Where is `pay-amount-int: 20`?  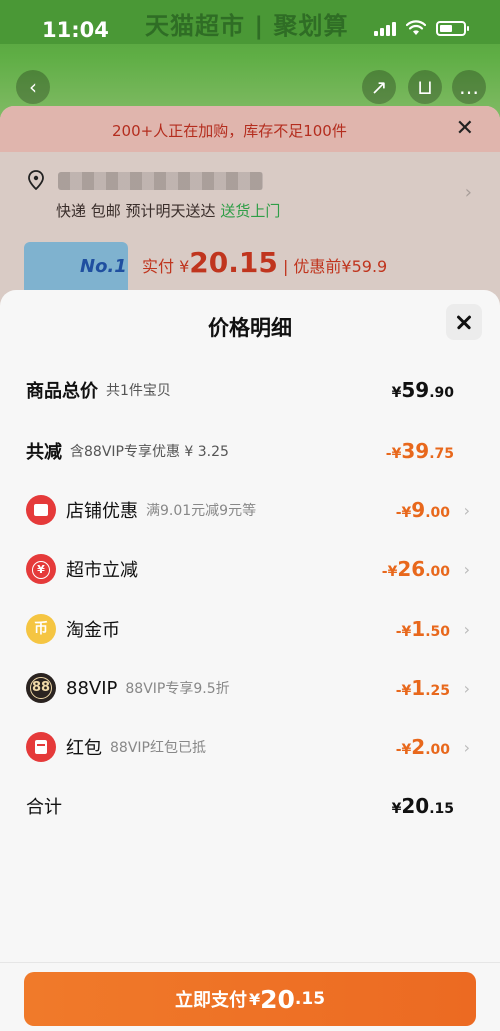
pay-amount-int: 20 is located at coordinates (277, 999).